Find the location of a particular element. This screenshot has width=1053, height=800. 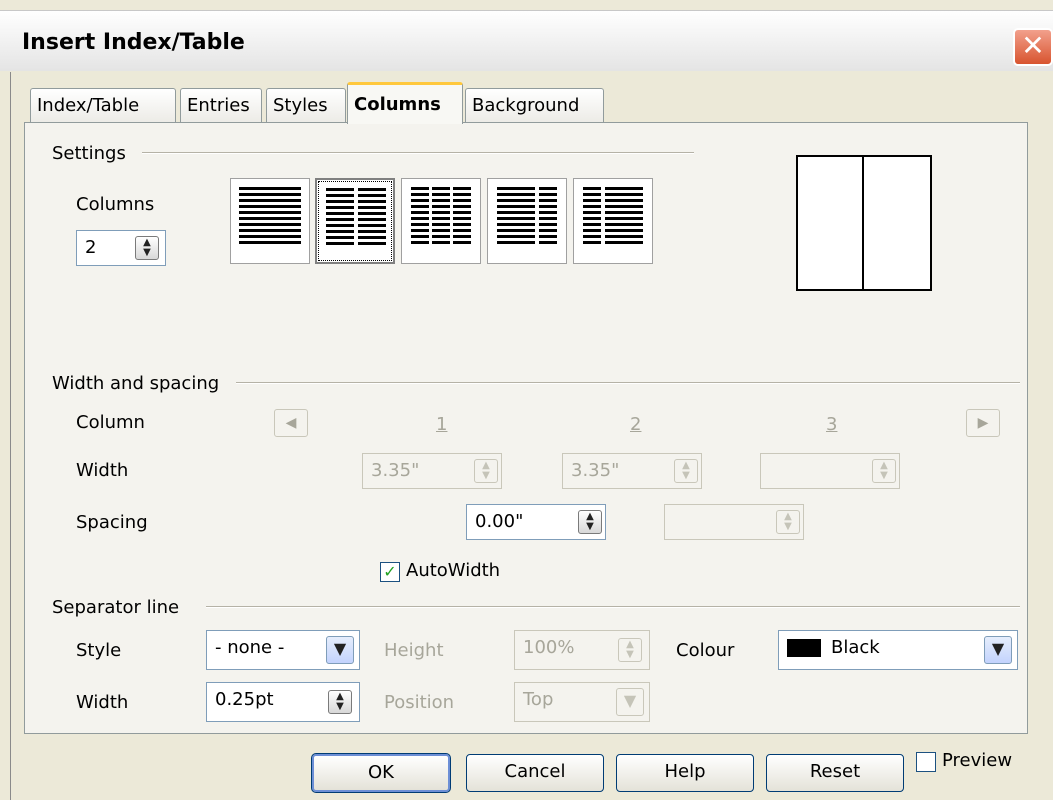

close-button: ✕ is located at coordinates (1033, 47).